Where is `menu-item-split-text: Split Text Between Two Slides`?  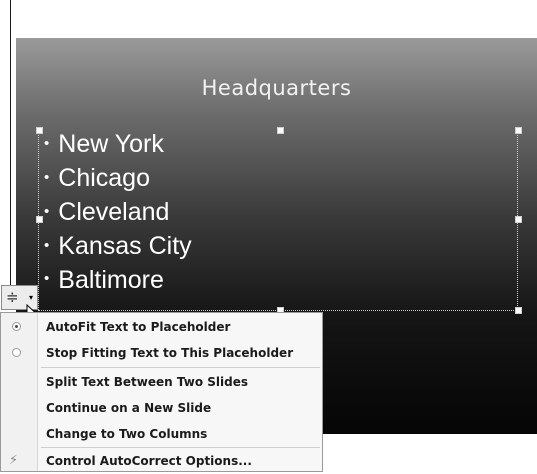
menu-item-split-text: Split Text Between Two Slides is located at coordinates (161, 382).